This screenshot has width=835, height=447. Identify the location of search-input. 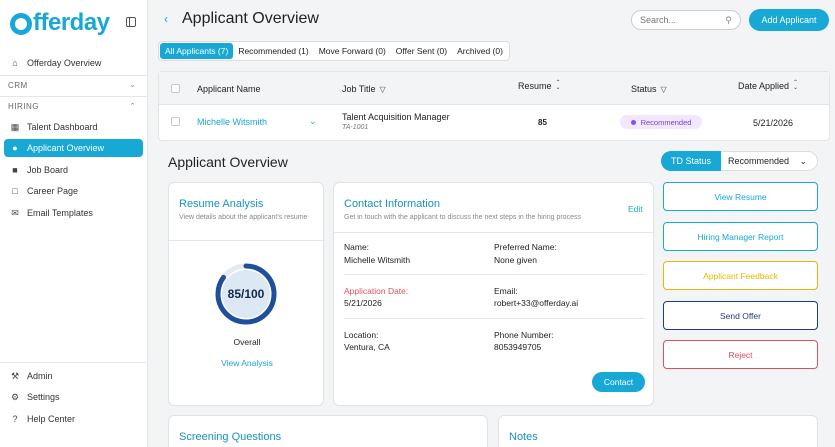
(680, 20).